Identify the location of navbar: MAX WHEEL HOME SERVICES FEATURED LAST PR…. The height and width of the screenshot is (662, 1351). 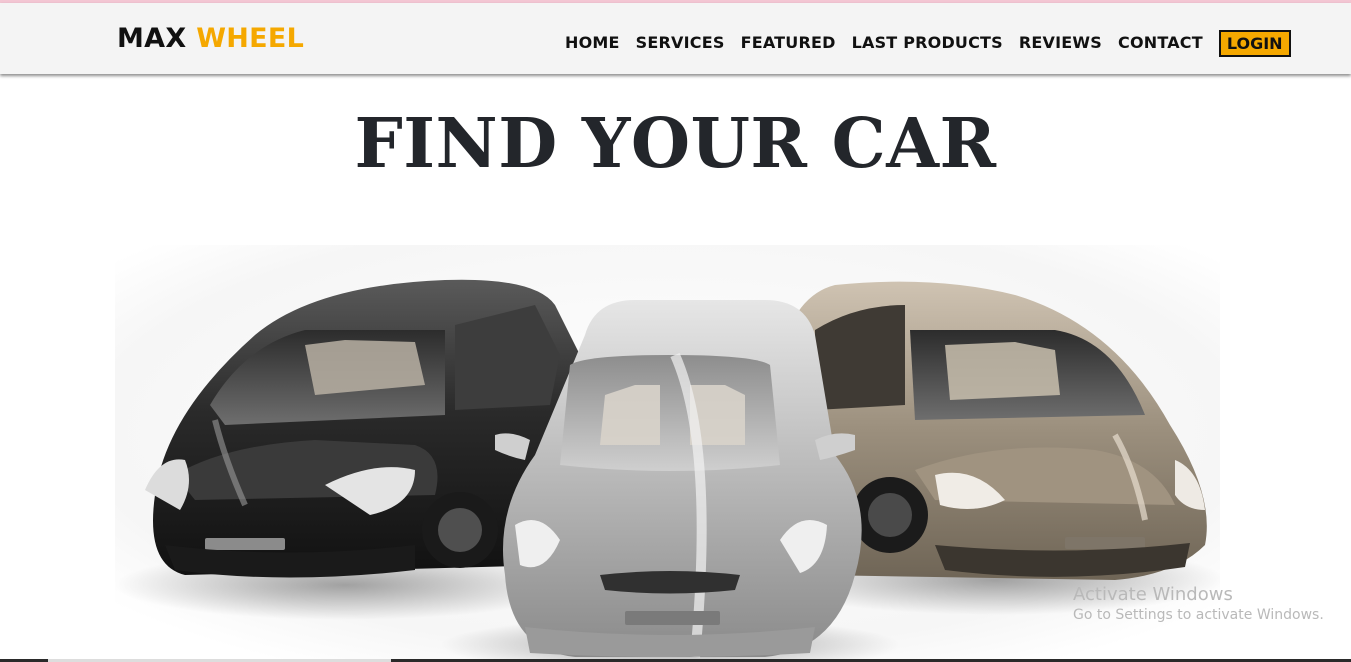
(675, 38).